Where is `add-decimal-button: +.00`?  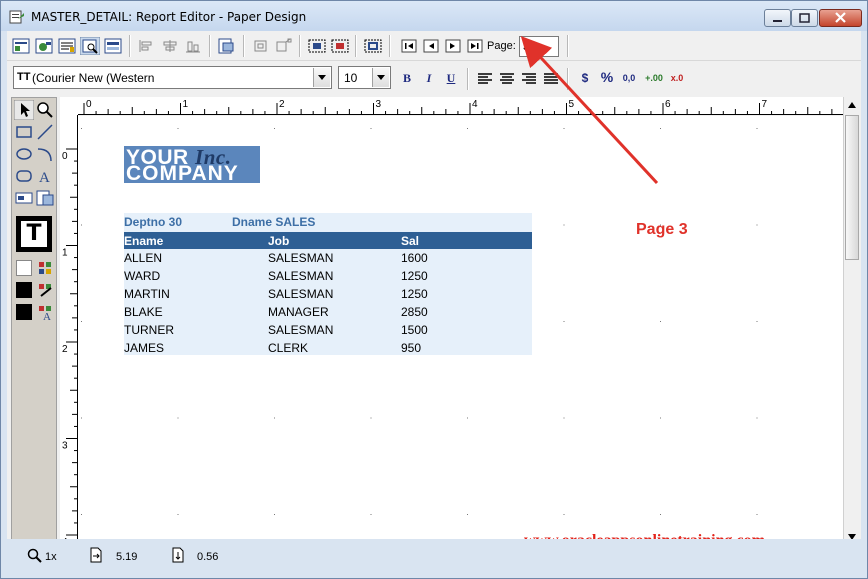
add-decimal-button: +.00 is located at coordinates (654, 81).